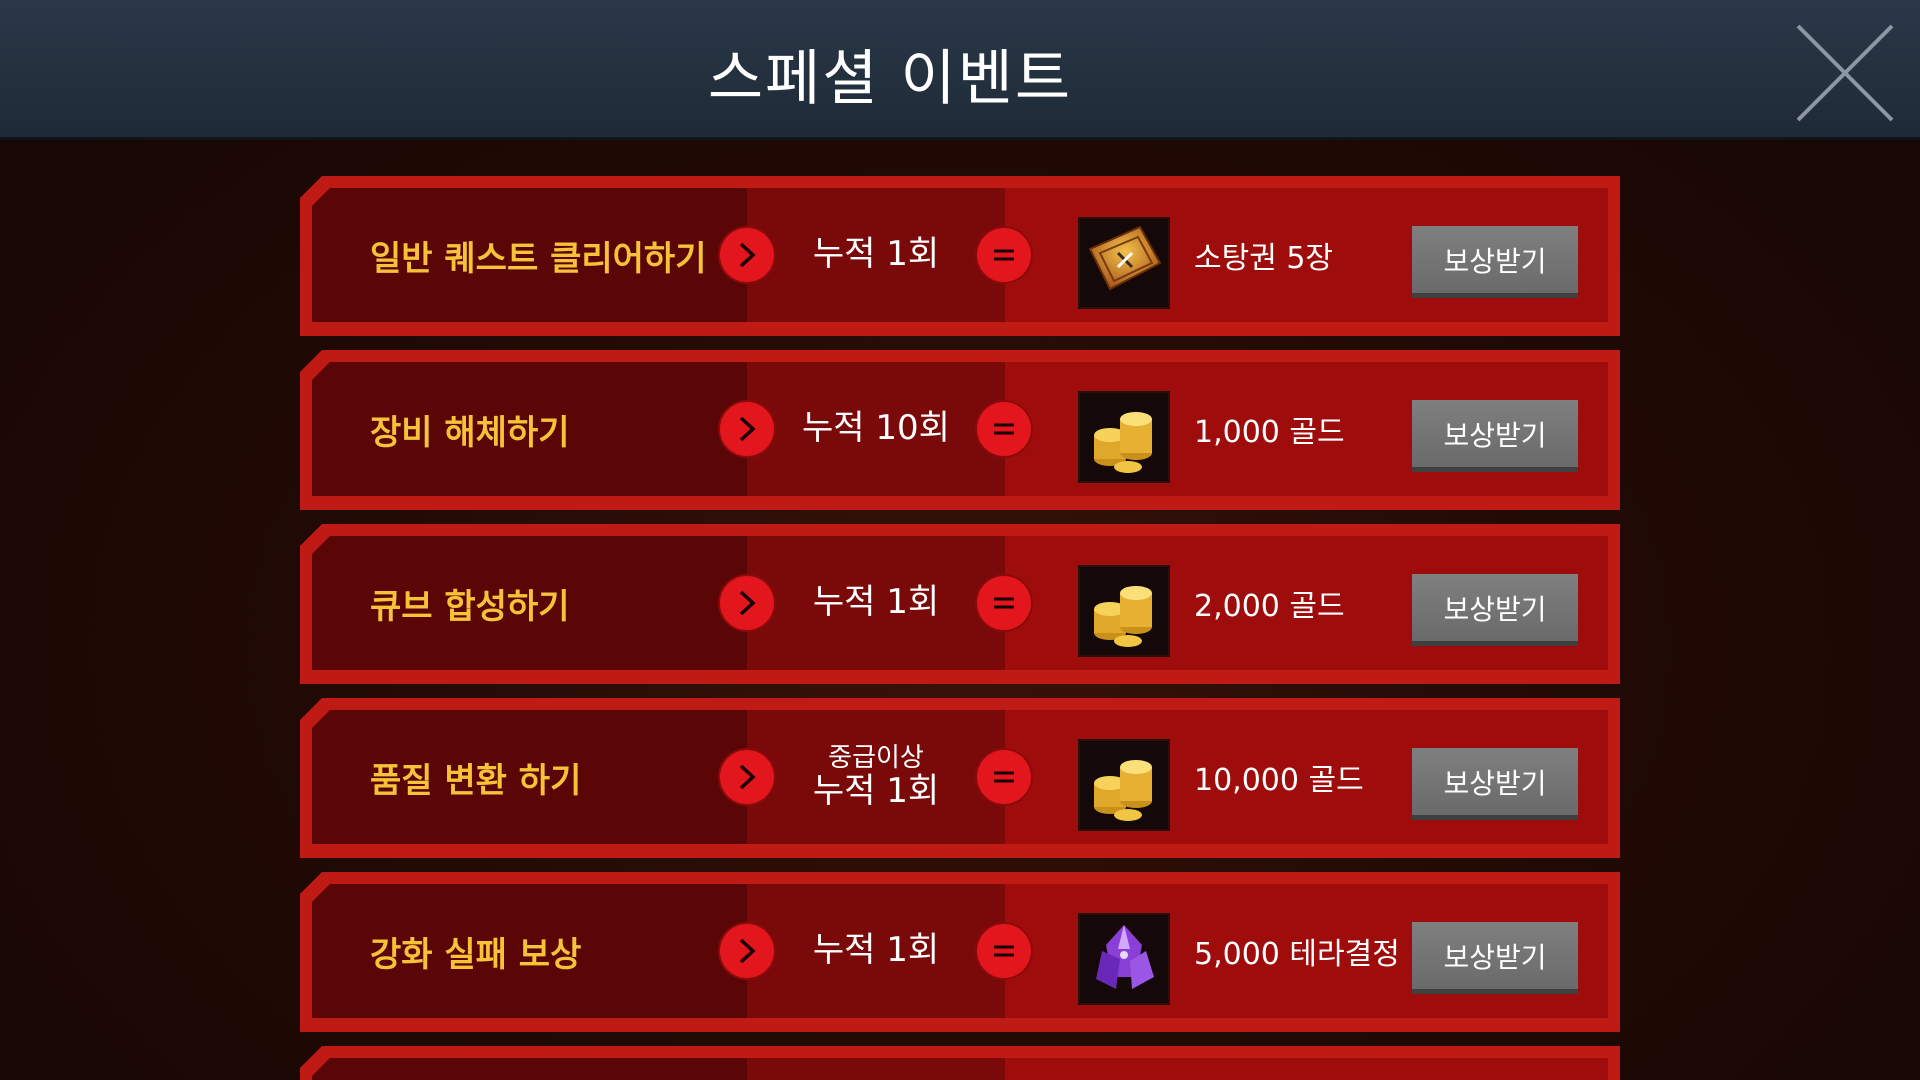  I want to click on event-row: 장비 해체하기 누적 10회 1,000 골드 보상받기, so click(960, 430).